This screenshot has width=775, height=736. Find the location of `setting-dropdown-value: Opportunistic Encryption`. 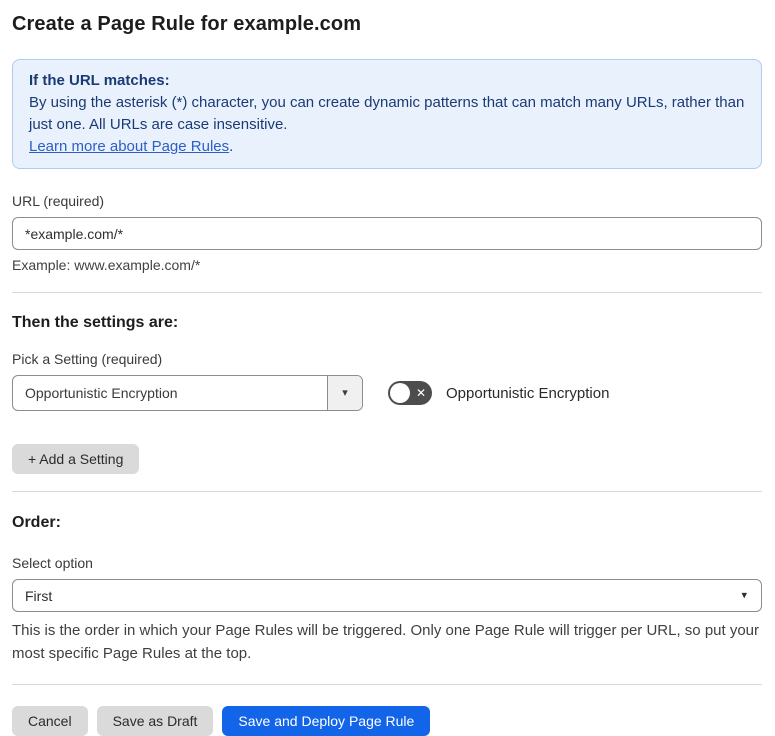

setting-dropdown-value: Opportunistic Encryption is located at coordinates (101, 393).